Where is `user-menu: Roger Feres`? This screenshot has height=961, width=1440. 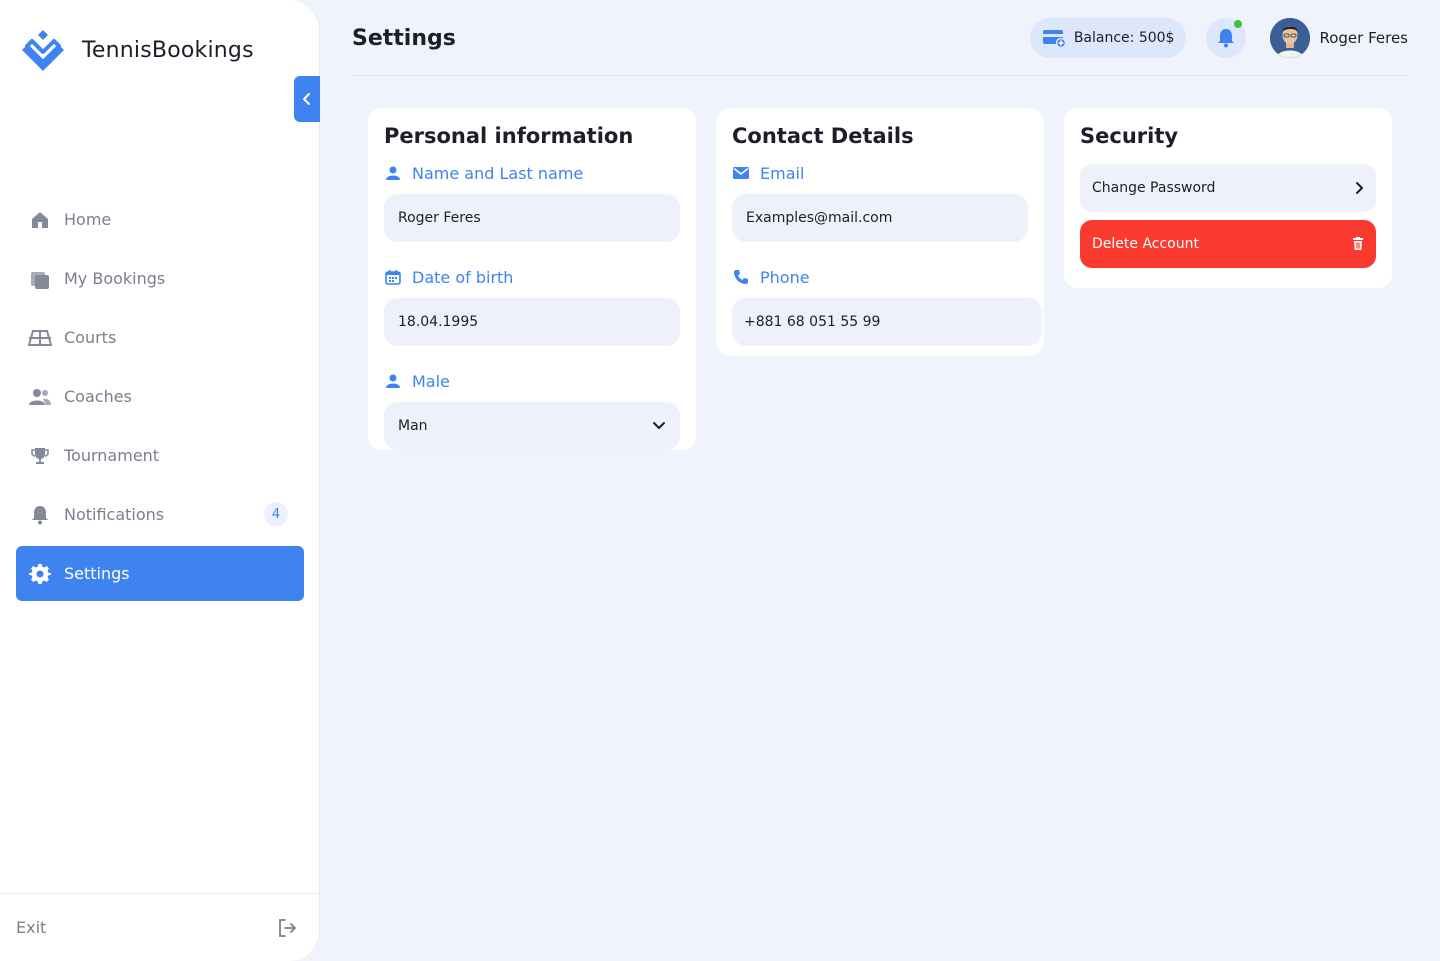
user-menu: Roger Feres is located at coordinates (1339, 38).